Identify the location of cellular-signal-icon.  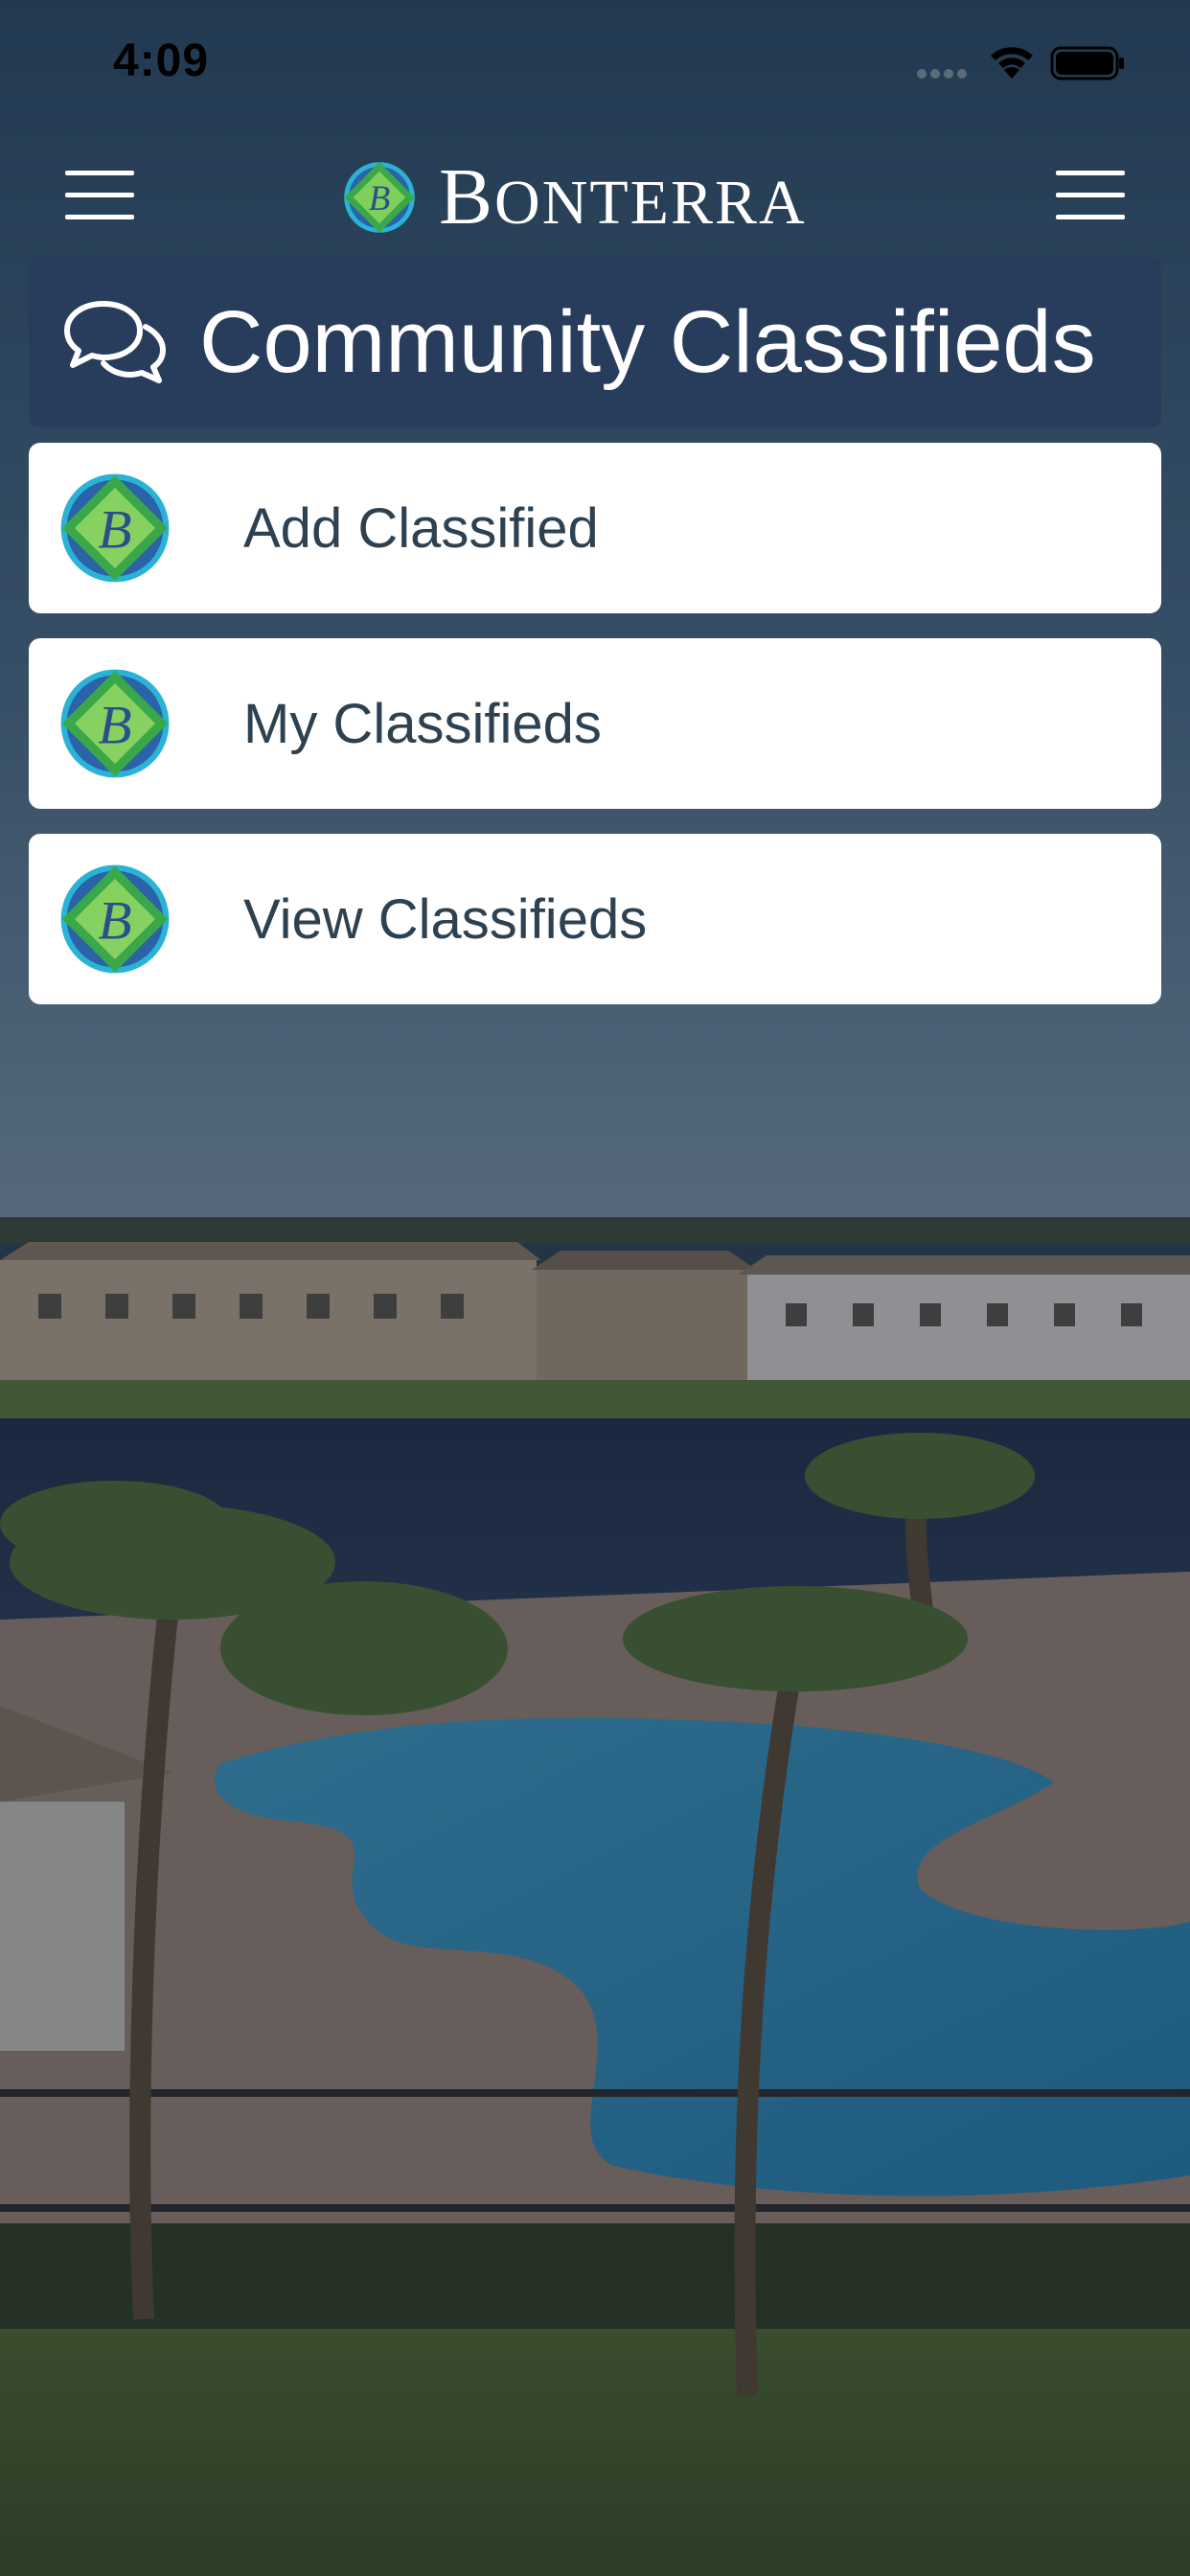
(942, 74).